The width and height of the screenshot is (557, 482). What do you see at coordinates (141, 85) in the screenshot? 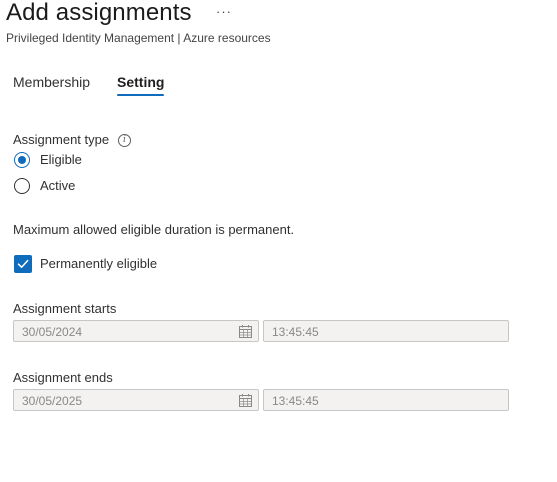
I see `tab-setting: Setting` at bounding box center [141, 85].